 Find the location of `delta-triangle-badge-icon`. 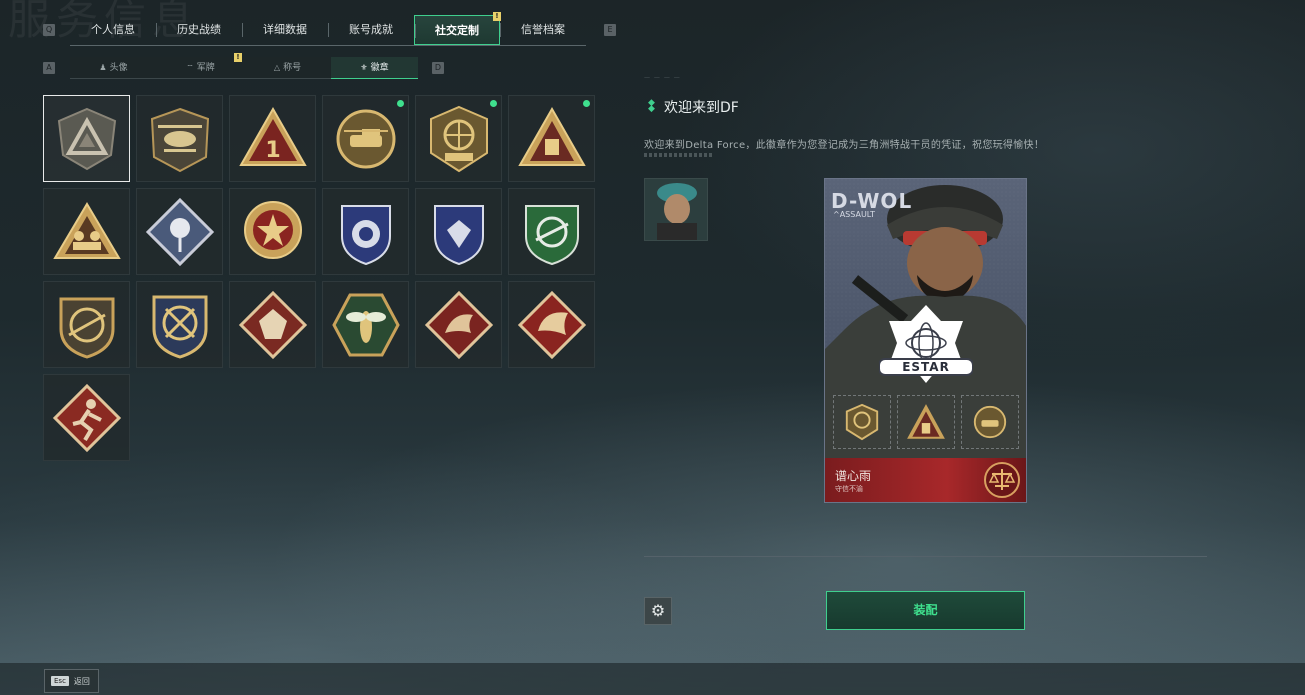

delta-triangle-badge-icon is located at coordinates (86, 138).